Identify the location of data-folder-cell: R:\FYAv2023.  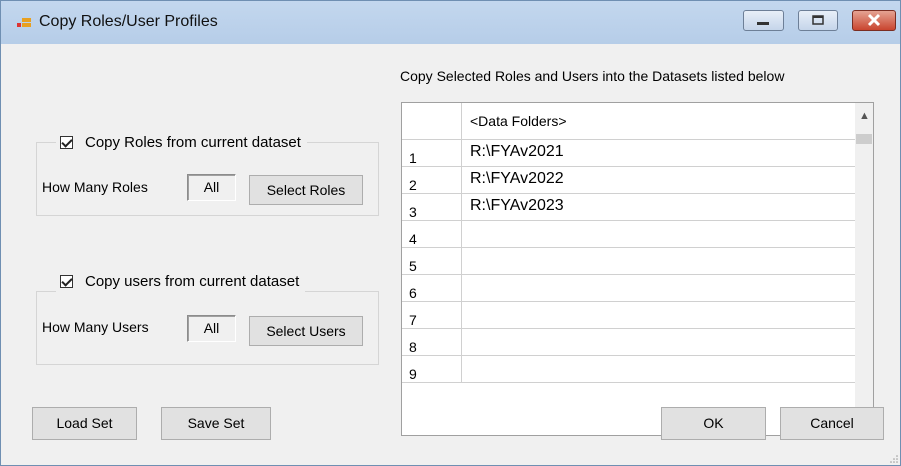
(659, 207).